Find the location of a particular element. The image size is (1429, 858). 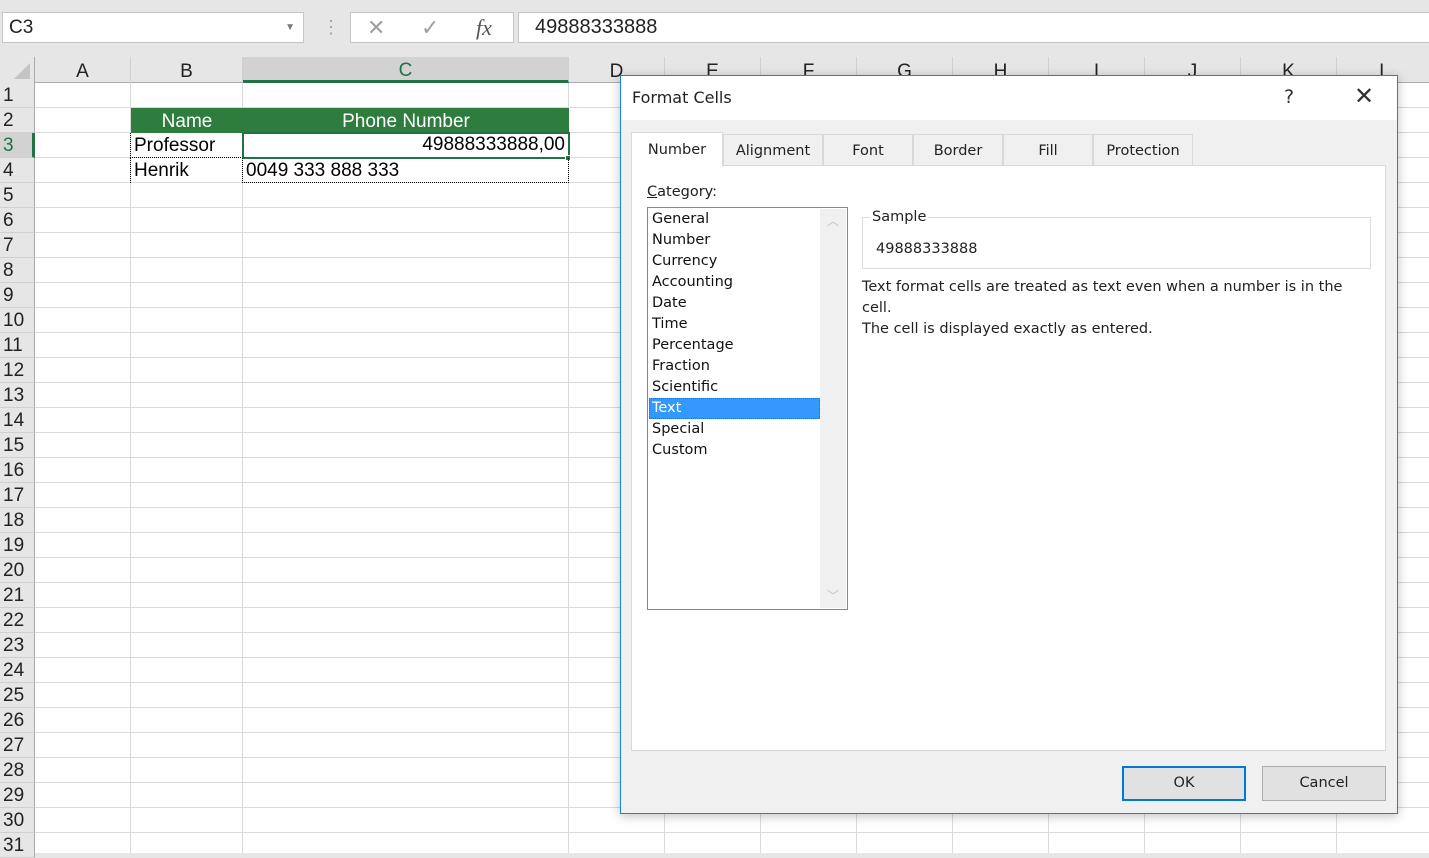

row-header: 30 is located at coordinates (17, 820).